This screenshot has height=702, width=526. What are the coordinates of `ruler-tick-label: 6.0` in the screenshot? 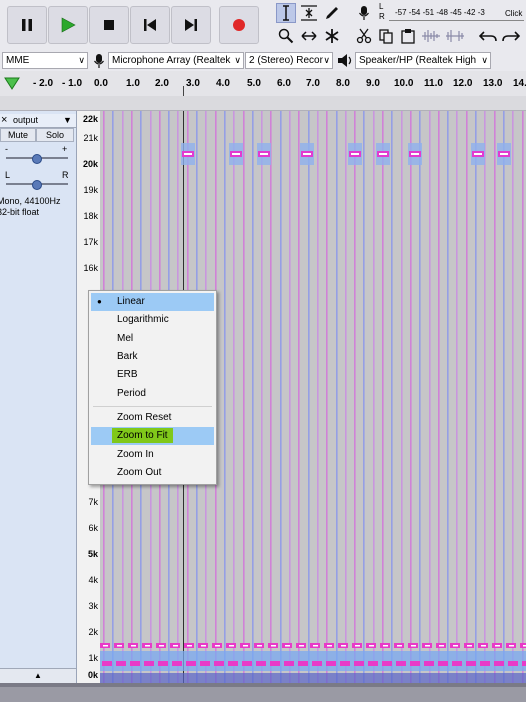 It's located at (284, 83).